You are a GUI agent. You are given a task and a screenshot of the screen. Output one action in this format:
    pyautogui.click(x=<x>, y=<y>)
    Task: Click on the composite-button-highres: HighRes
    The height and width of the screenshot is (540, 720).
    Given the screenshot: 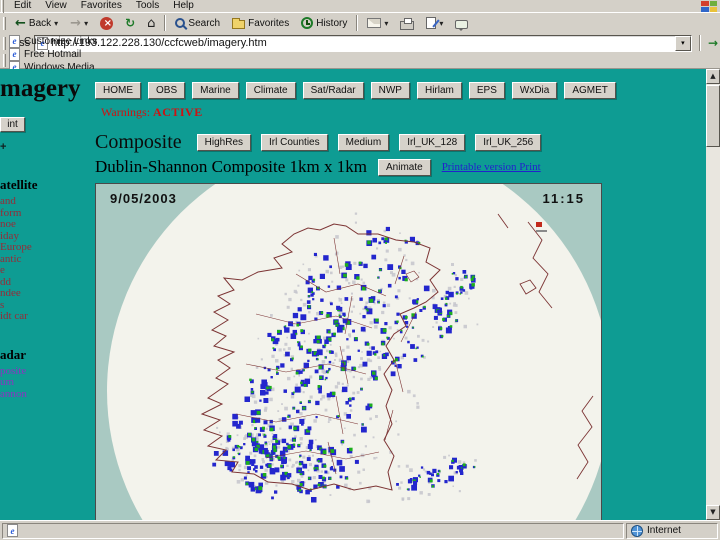 What is the action you would take?
    pyautogui.click(x=224, y=142)
    